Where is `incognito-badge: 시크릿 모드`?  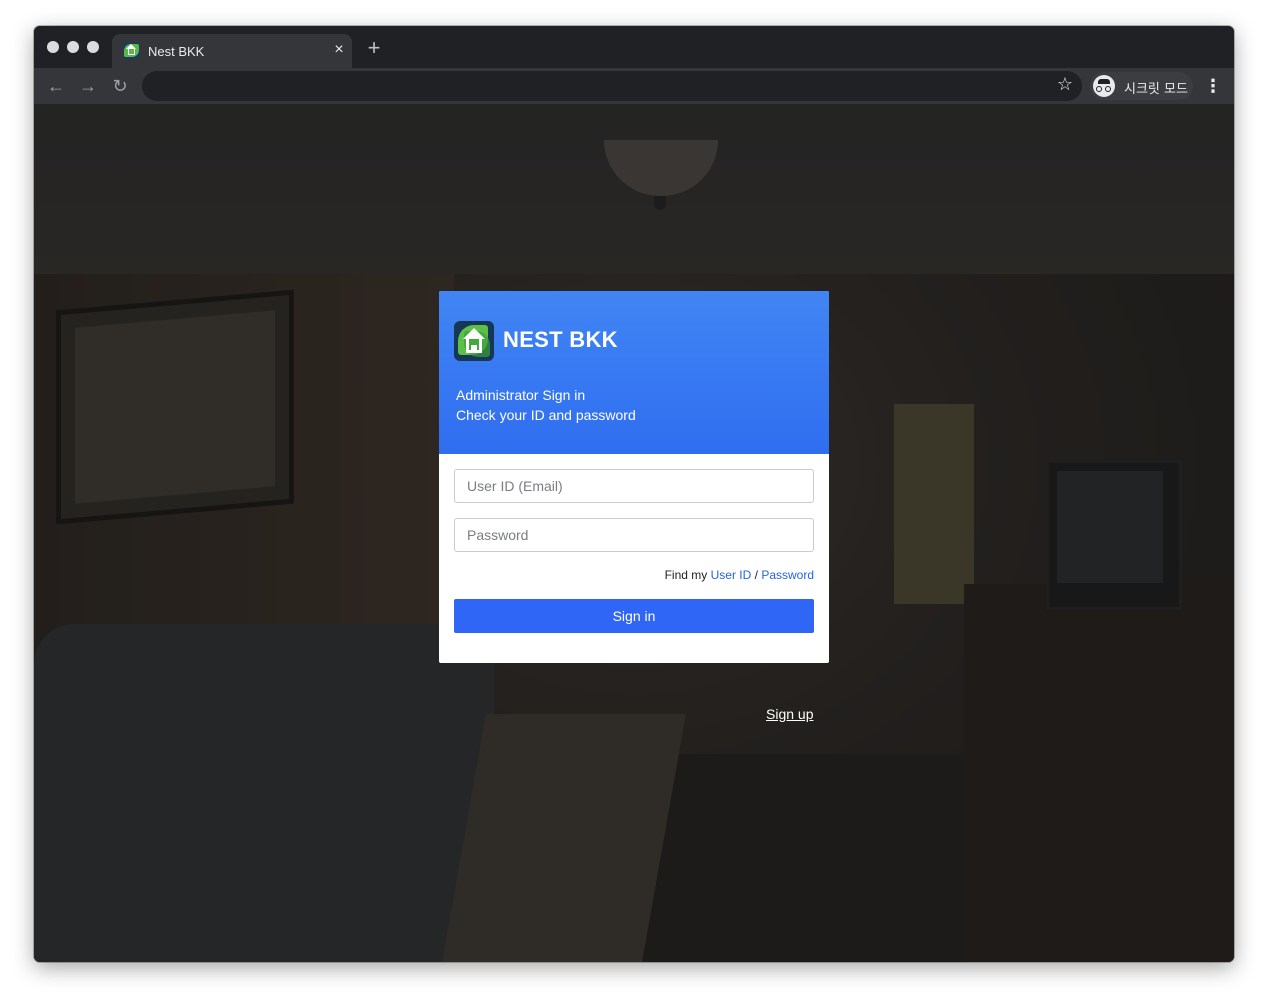
incognito-badge: 시크릿 모드 is located at coordinates (1141, 86).